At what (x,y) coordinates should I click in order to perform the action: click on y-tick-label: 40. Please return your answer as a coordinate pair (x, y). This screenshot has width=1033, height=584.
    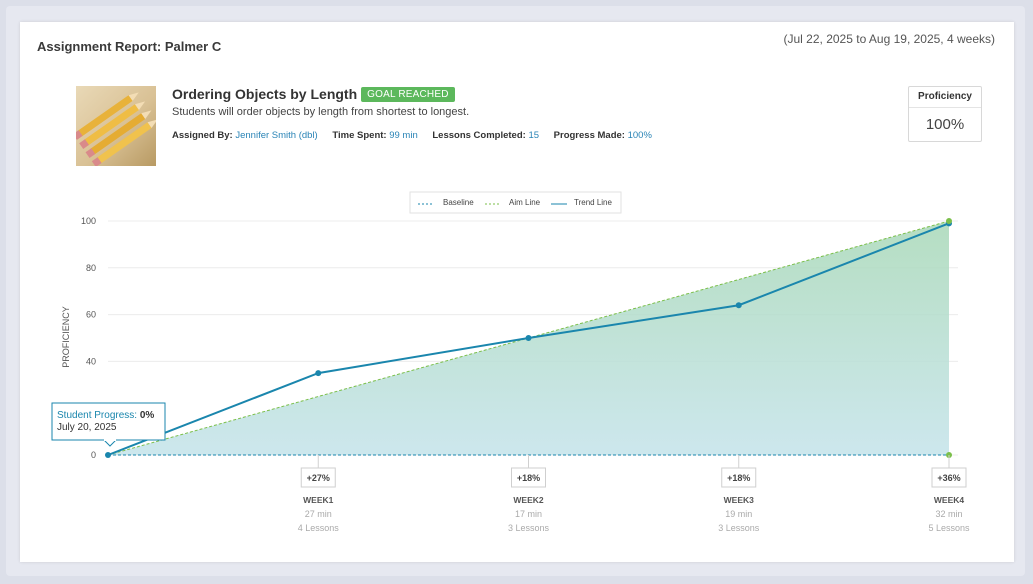
    Looking at the image, I should click on (91, 361).